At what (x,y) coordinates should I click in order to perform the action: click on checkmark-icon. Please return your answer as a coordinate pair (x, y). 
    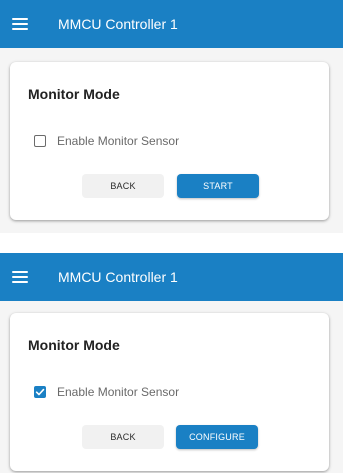
    Looking at the image, I should click on (40, 392).